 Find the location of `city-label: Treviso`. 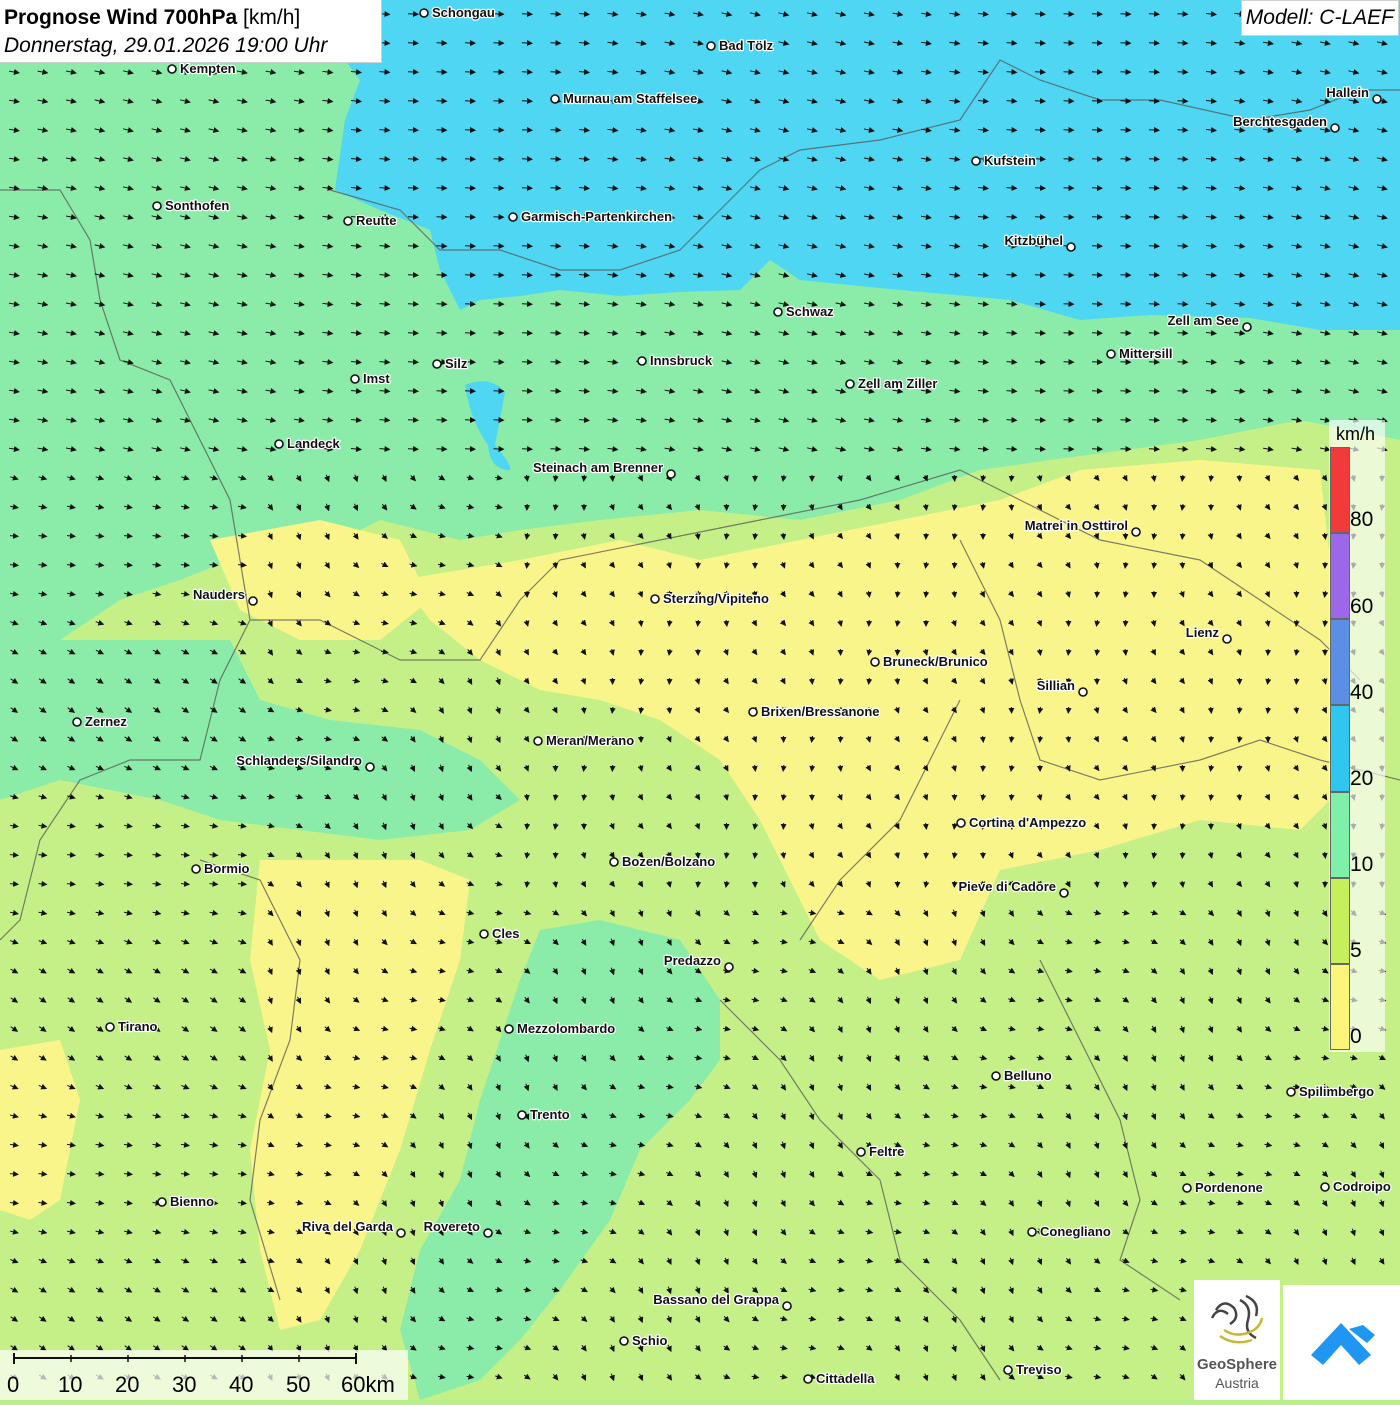

city-label: Treviso is located at coordinates (1039, 1369).